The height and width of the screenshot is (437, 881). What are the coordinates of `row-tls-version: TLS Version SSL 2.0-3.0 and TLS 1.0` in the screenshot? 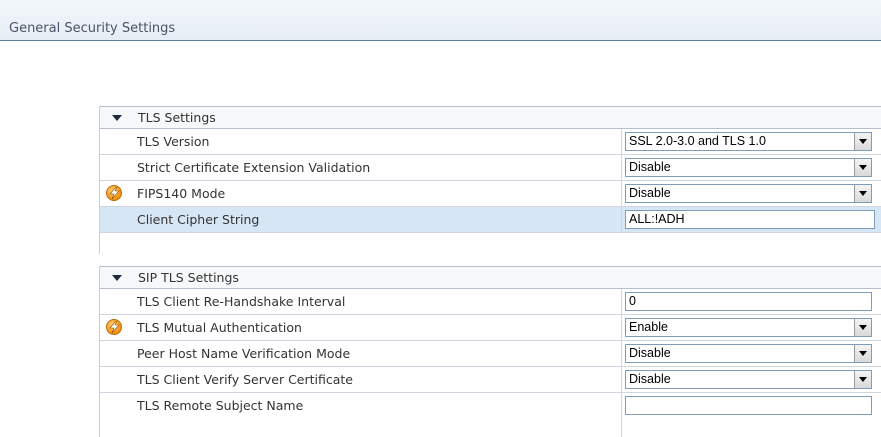 It's located at (490, 142).